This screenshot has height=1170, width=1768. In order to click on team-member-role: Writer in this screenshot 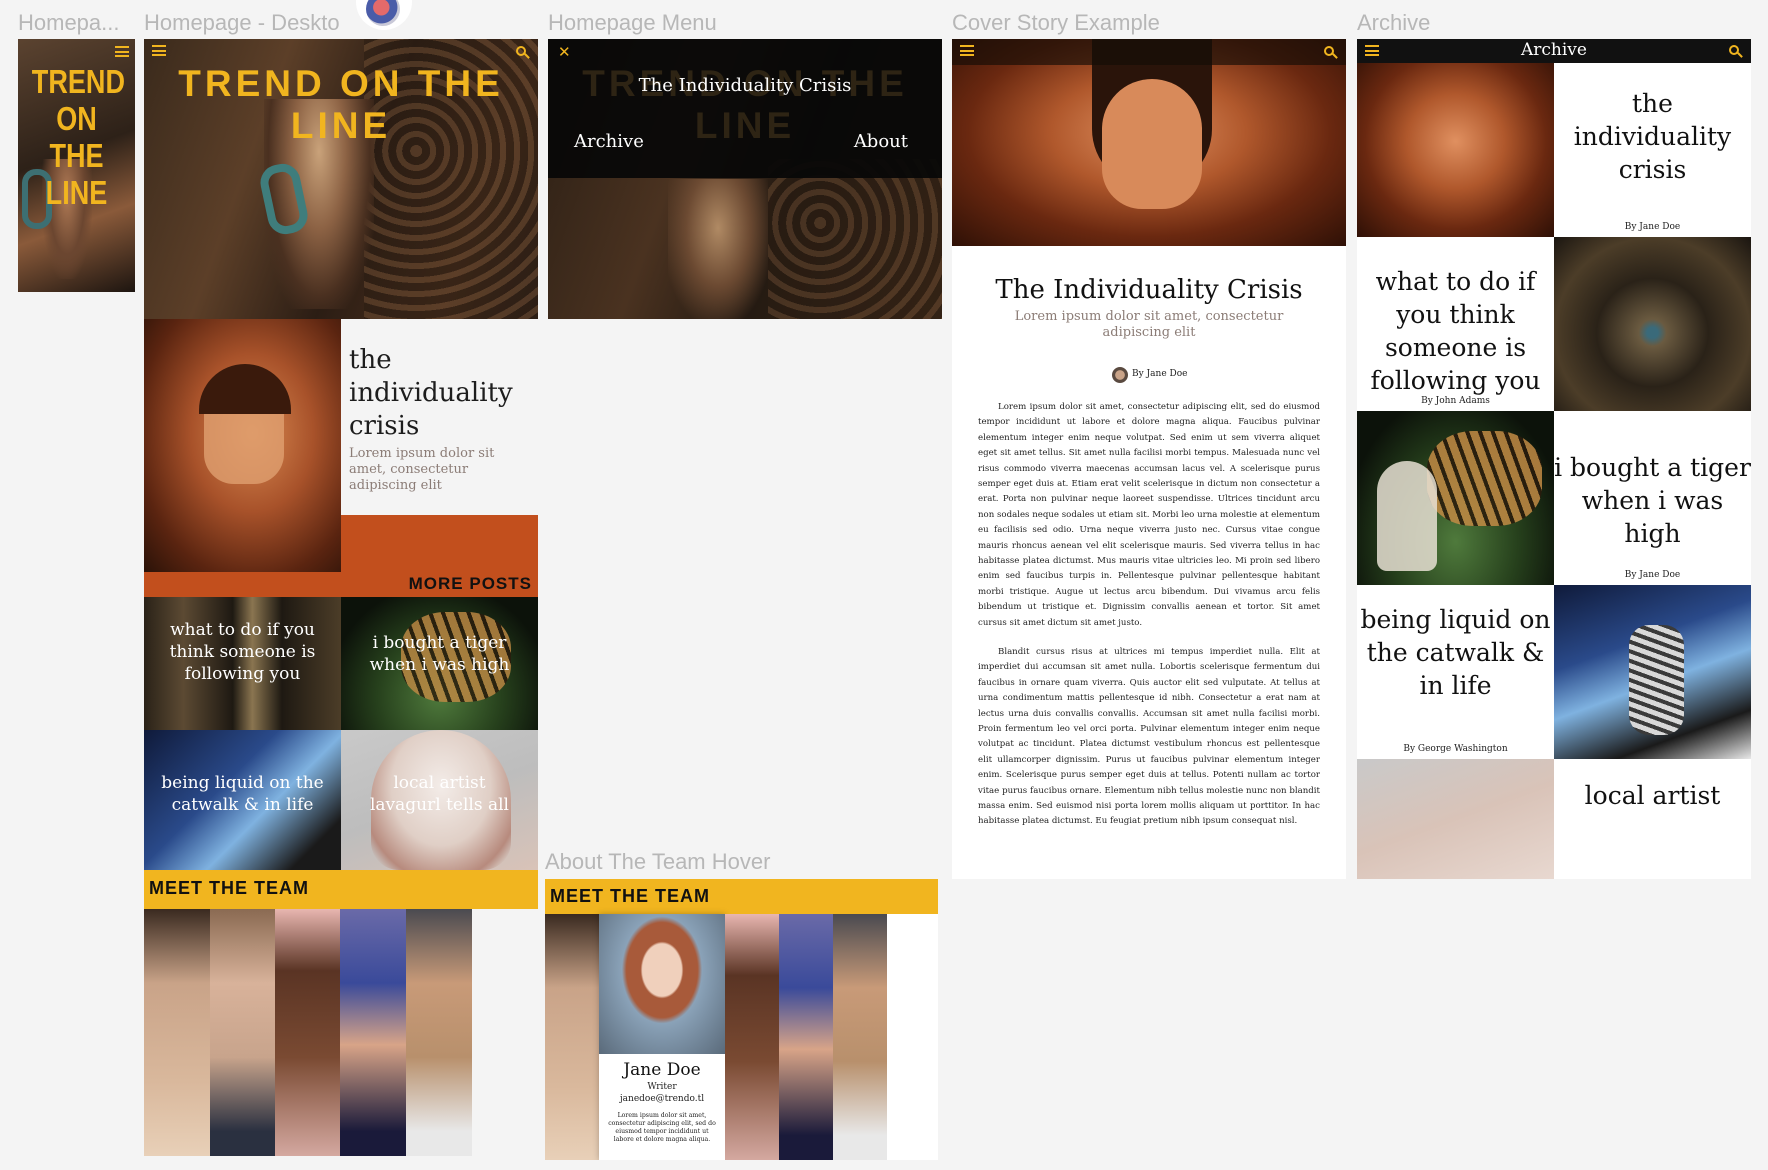, I will do `click(662, 1087)`.